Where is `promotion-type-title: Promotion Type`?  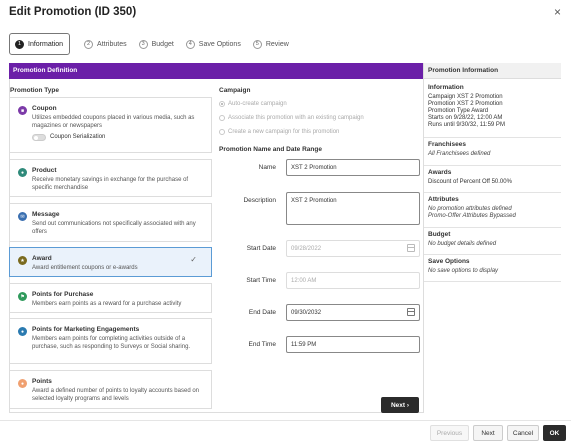 promotion-type-title: Promotion Type is located at coordinates (34, 90).